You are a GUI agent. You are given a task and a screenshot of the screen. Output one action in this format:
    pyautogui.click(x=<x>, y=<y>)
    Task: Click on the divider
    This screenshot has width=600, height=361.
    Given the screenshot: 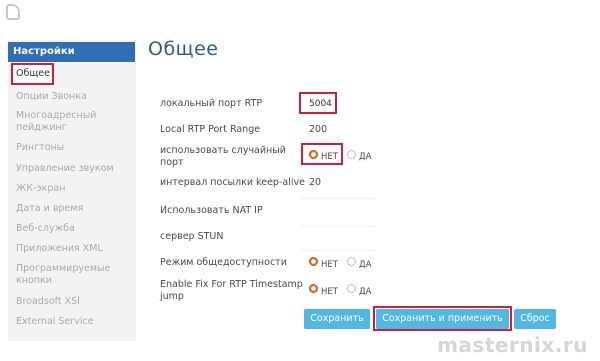 What is the action you would take?
    pyautogui.click(x=337, y=198)
    